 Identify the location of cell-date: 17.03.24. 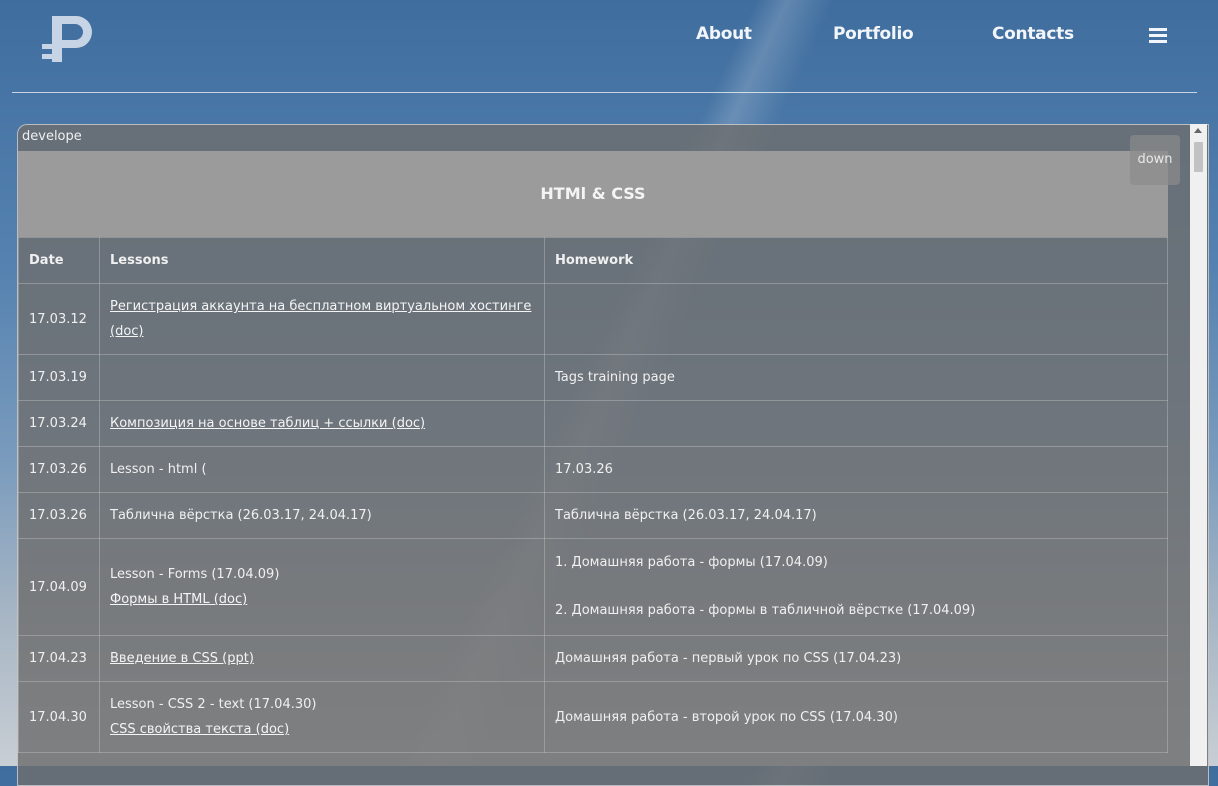
(59, 423).